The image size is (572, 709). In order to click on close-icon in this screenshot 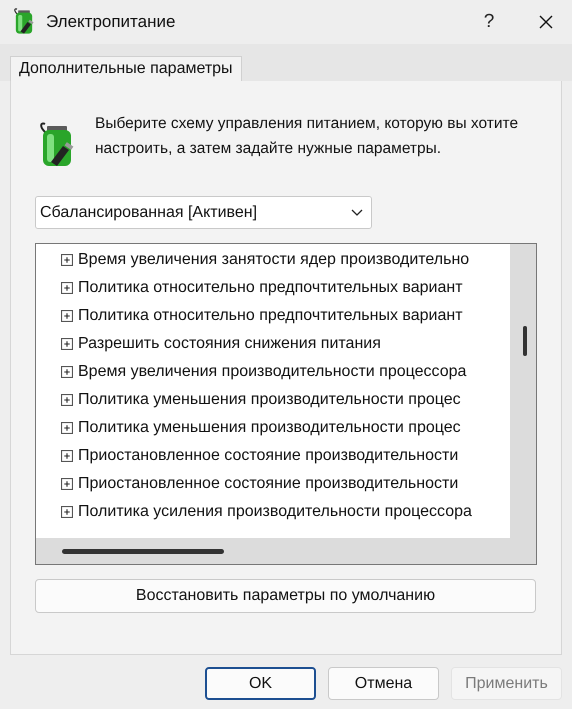, I will do `click(546, 22)`.